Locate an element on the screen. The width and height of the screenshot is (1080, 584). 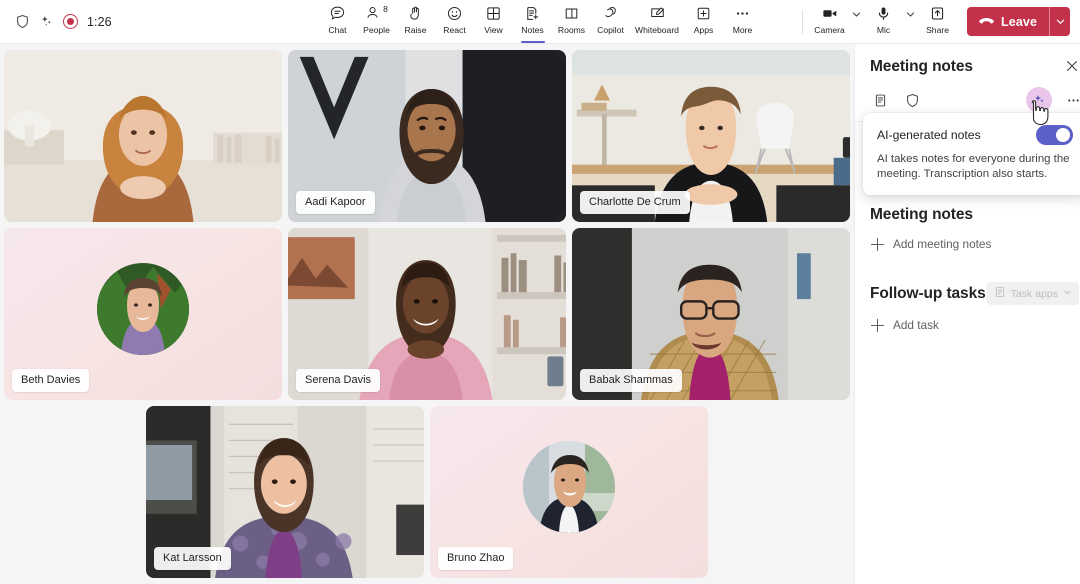
participant-name-label: Kat Larsson is located at coordinates (192, 558).